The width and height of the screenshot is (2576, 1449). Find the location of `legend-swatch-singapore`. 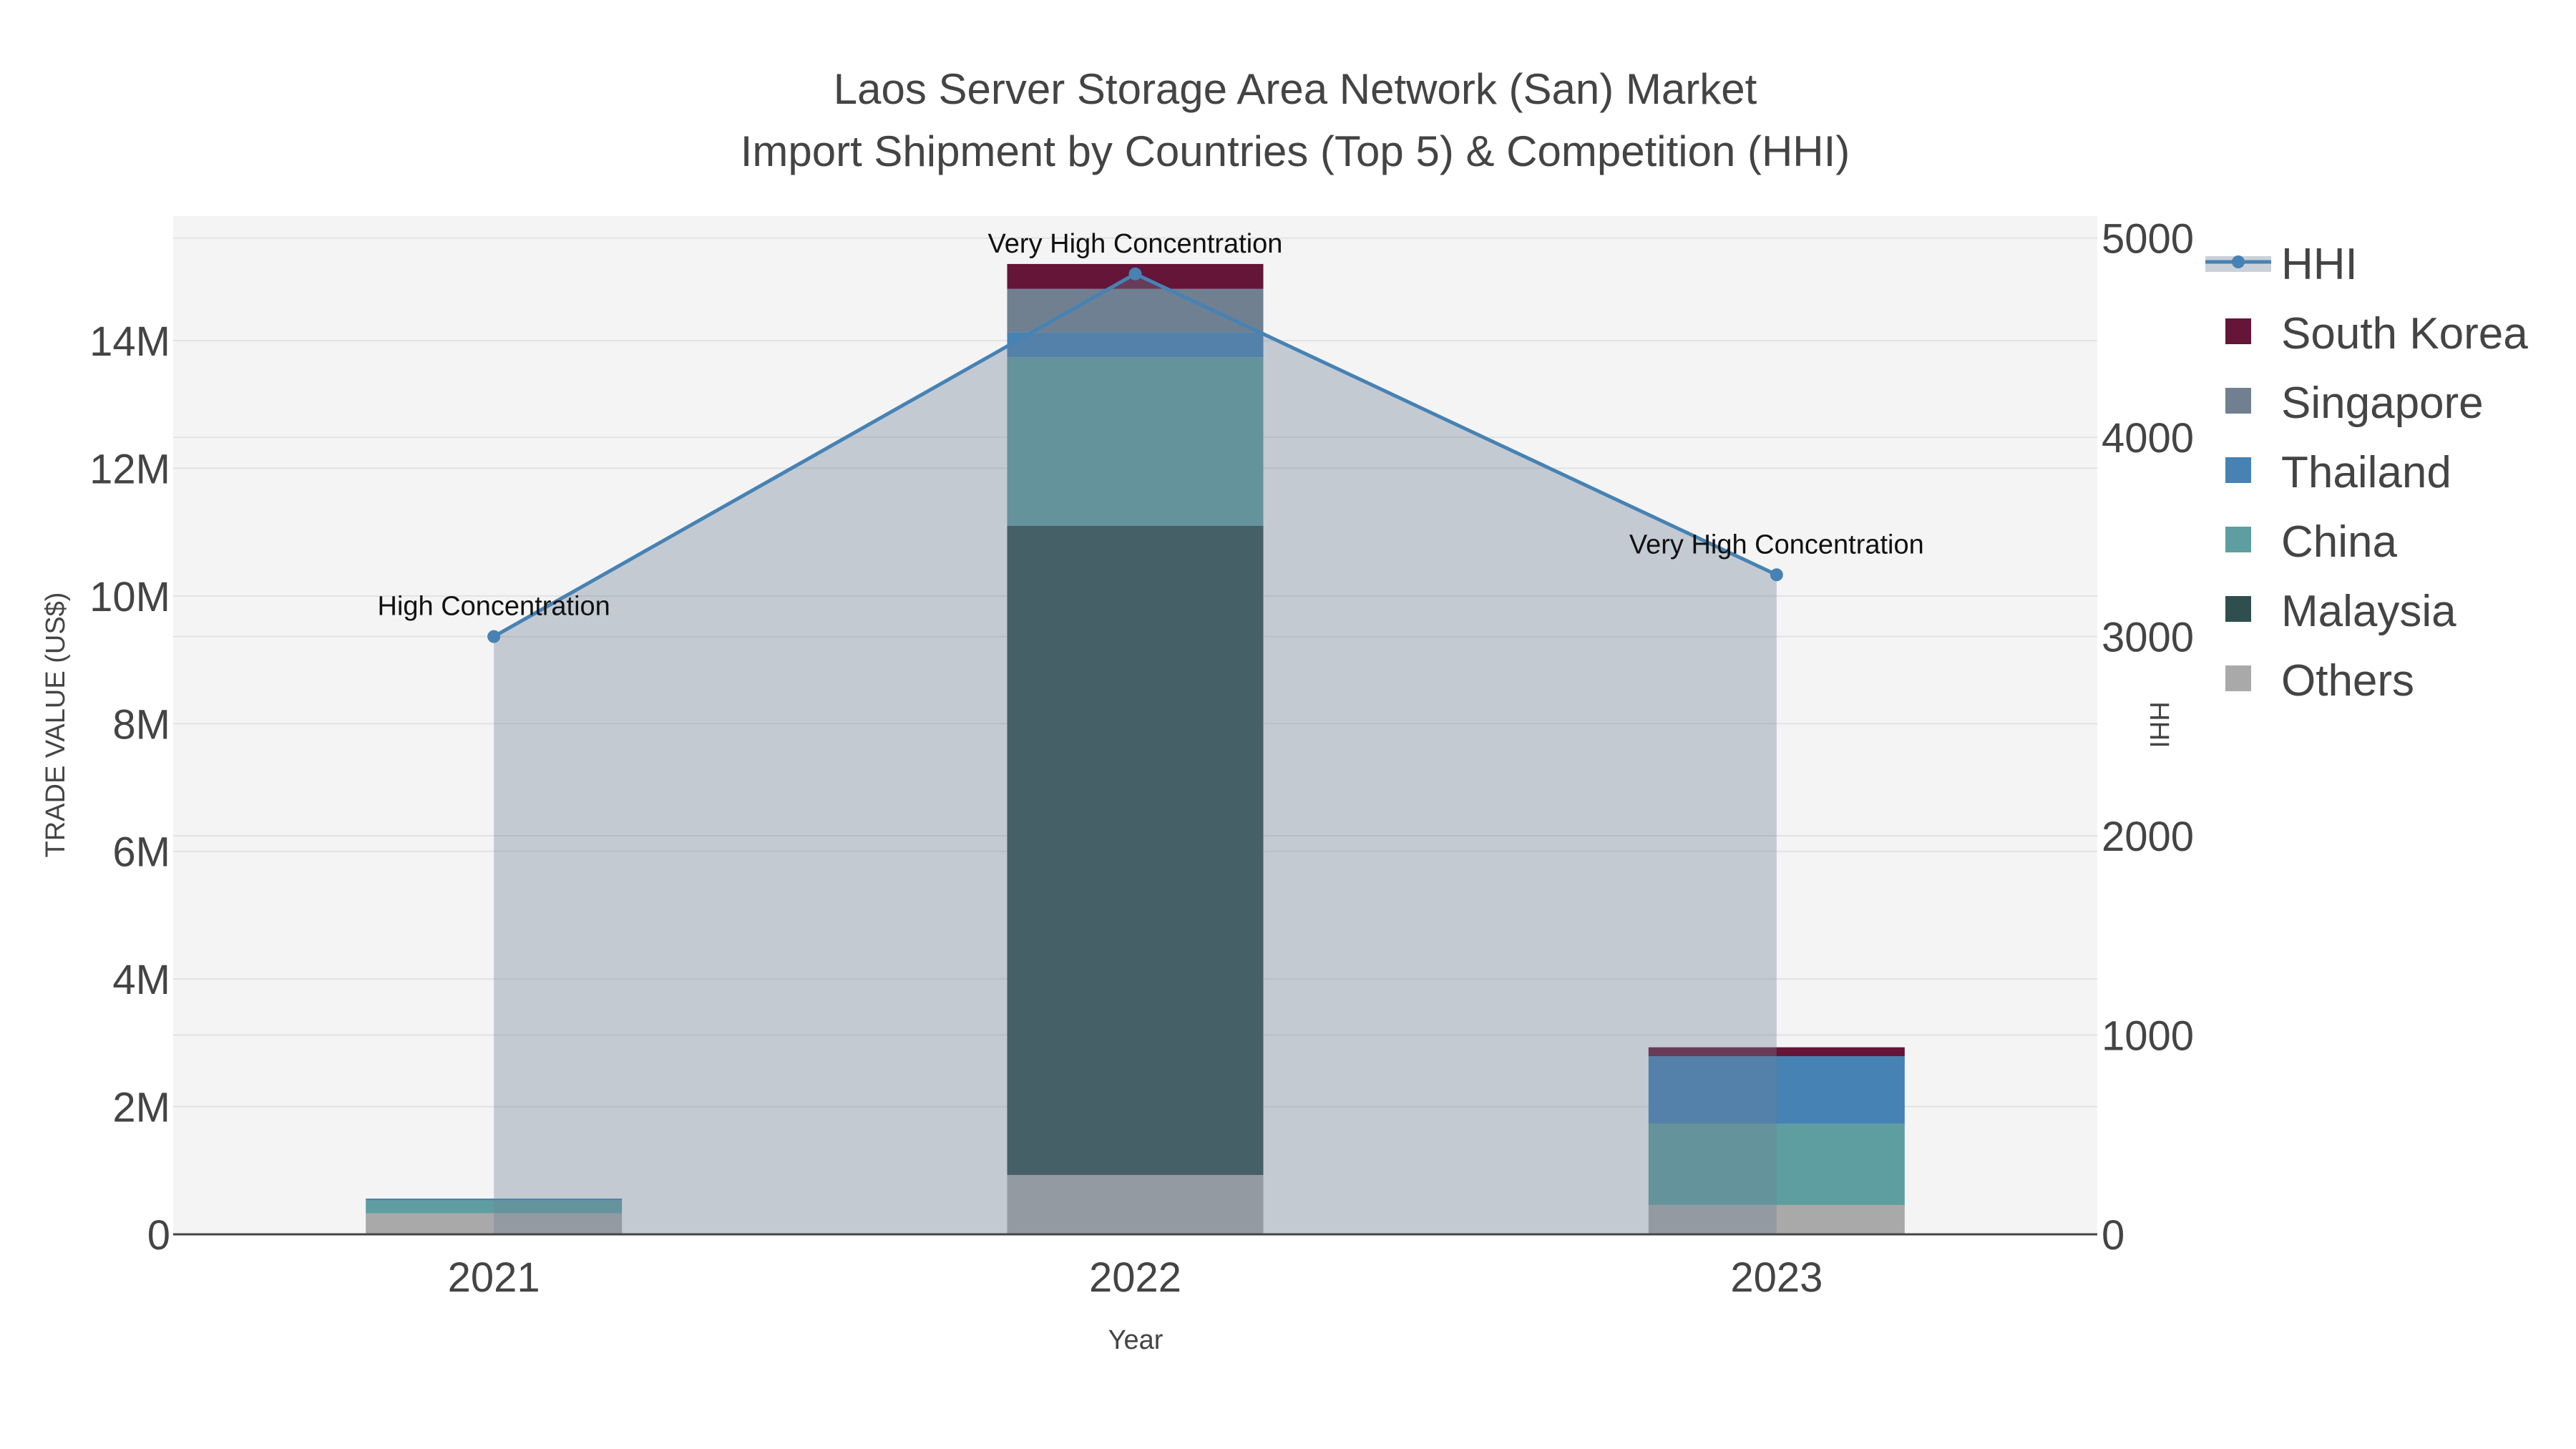

legend-swatch-singapore is located at coordinates (2238, 401).